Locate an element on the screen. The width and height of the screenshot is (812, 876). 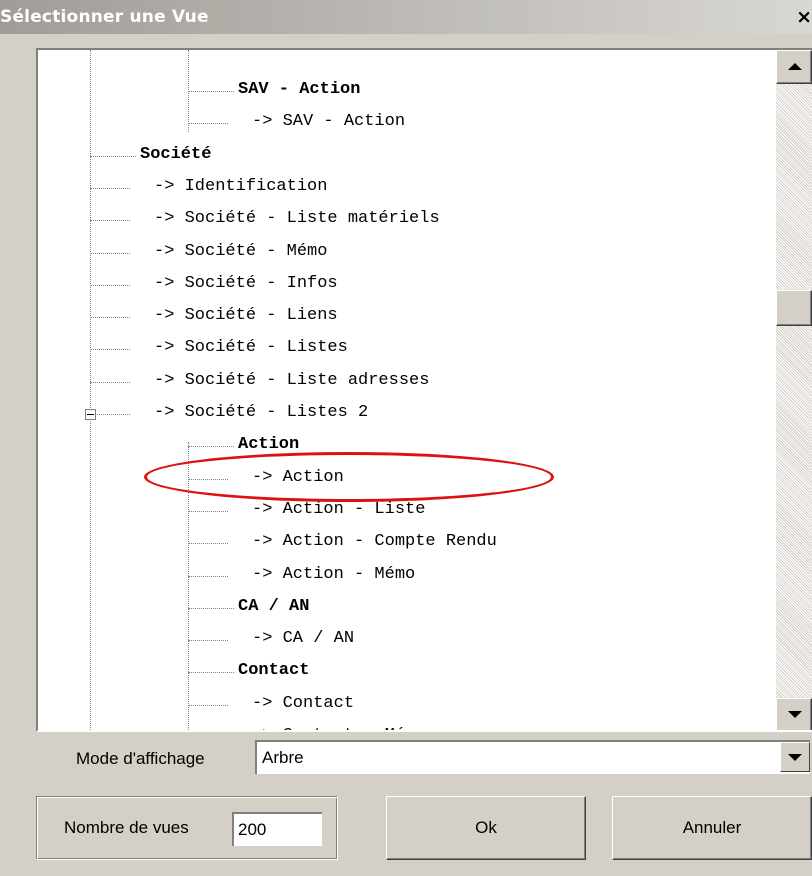
scroll-up-button is located at coordinates (794, 67).